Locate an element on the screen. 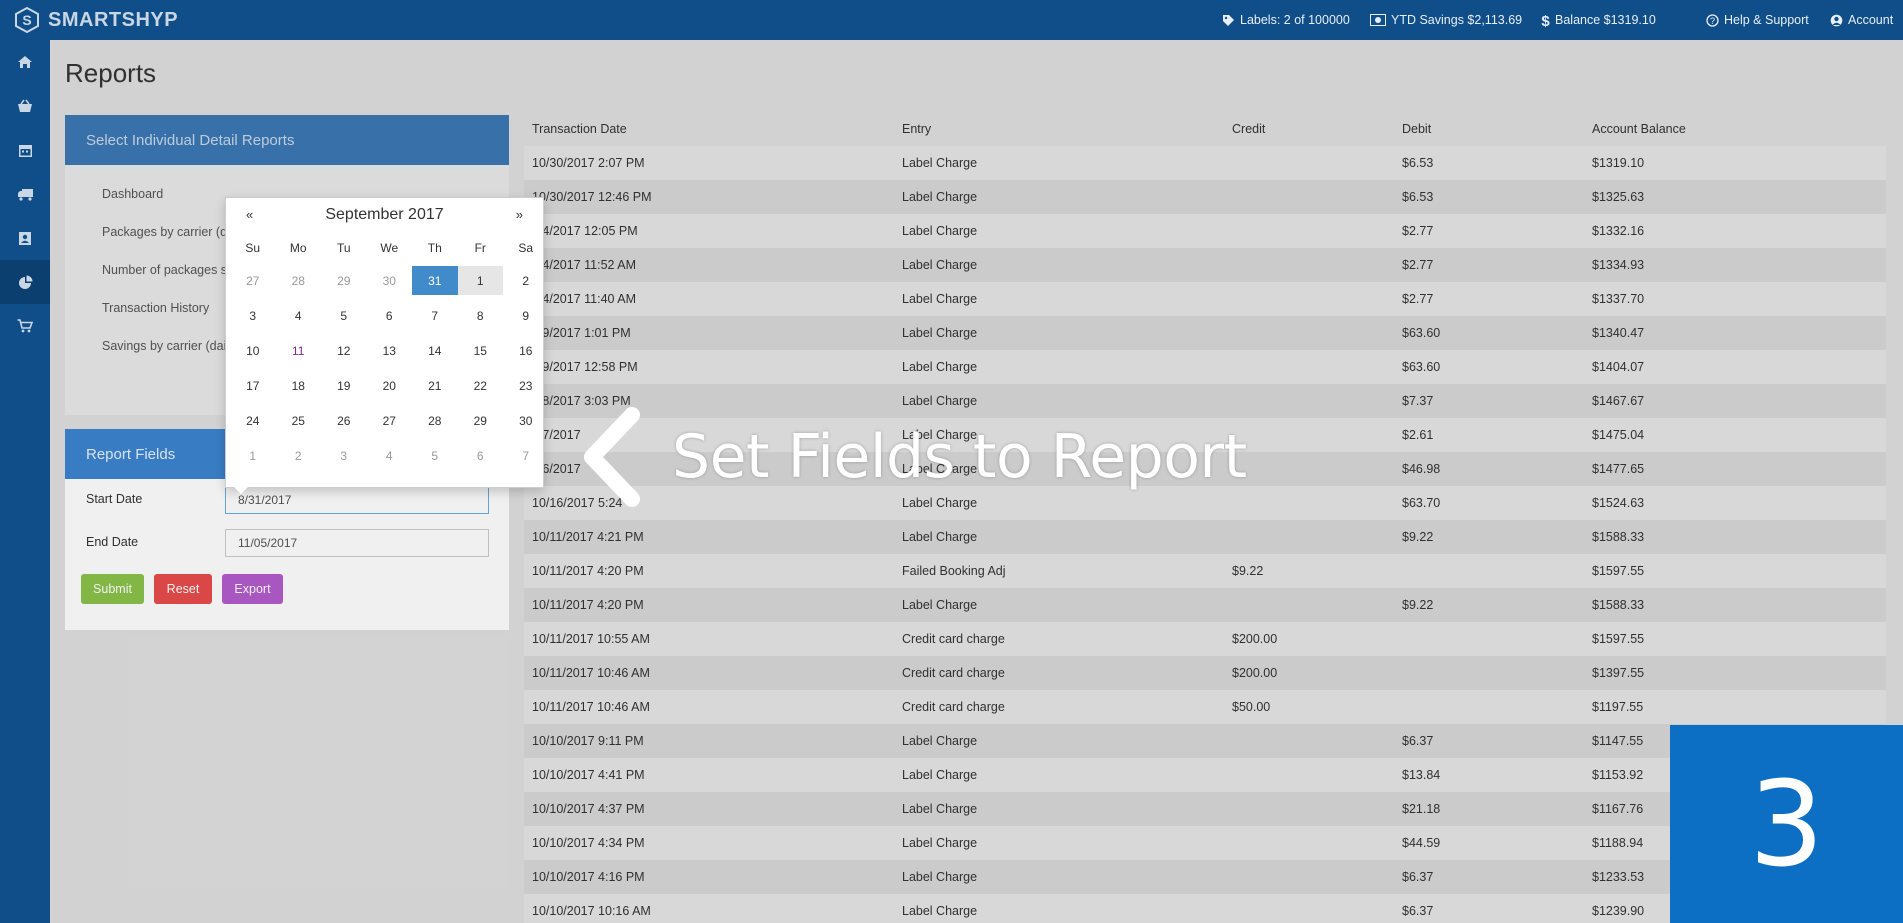 The image size is (1903, 923). cell-account-balance: $1588.33 is located at coordinates (1735, 537).